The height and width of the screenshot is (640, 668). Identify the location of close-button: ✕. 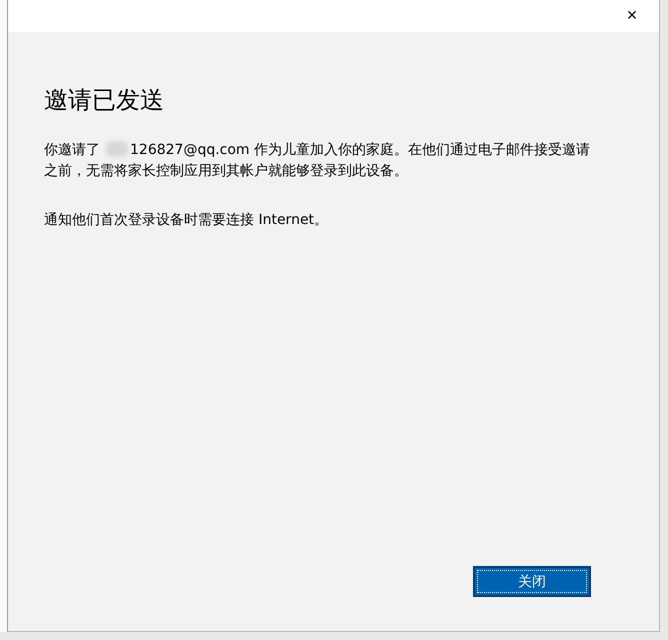
(632, 16).